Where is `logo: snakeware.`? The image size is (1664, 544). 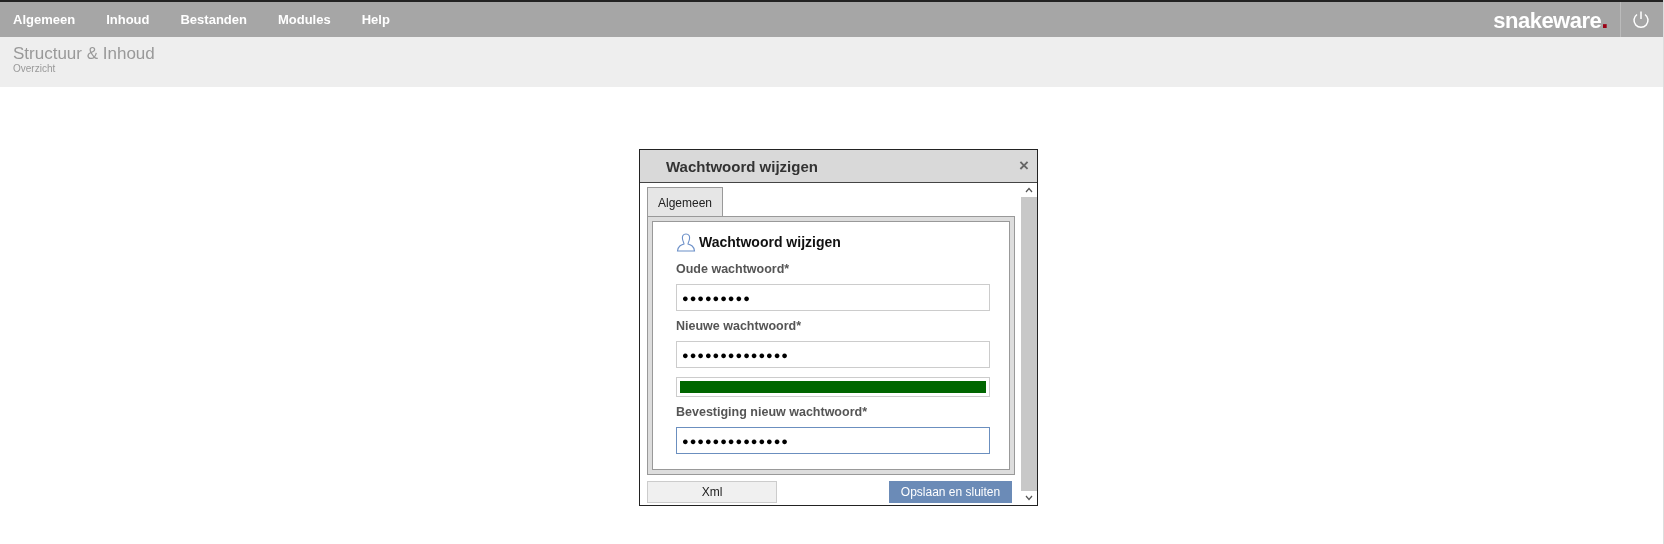 logo: snakeware. is located at coordinates (1550, 19).